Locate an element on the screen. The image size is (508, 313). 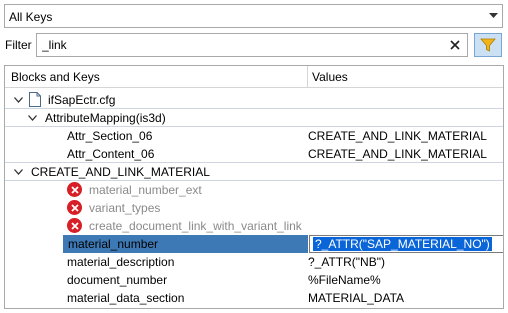
funnel-icon is located at coordinates (488, 45).